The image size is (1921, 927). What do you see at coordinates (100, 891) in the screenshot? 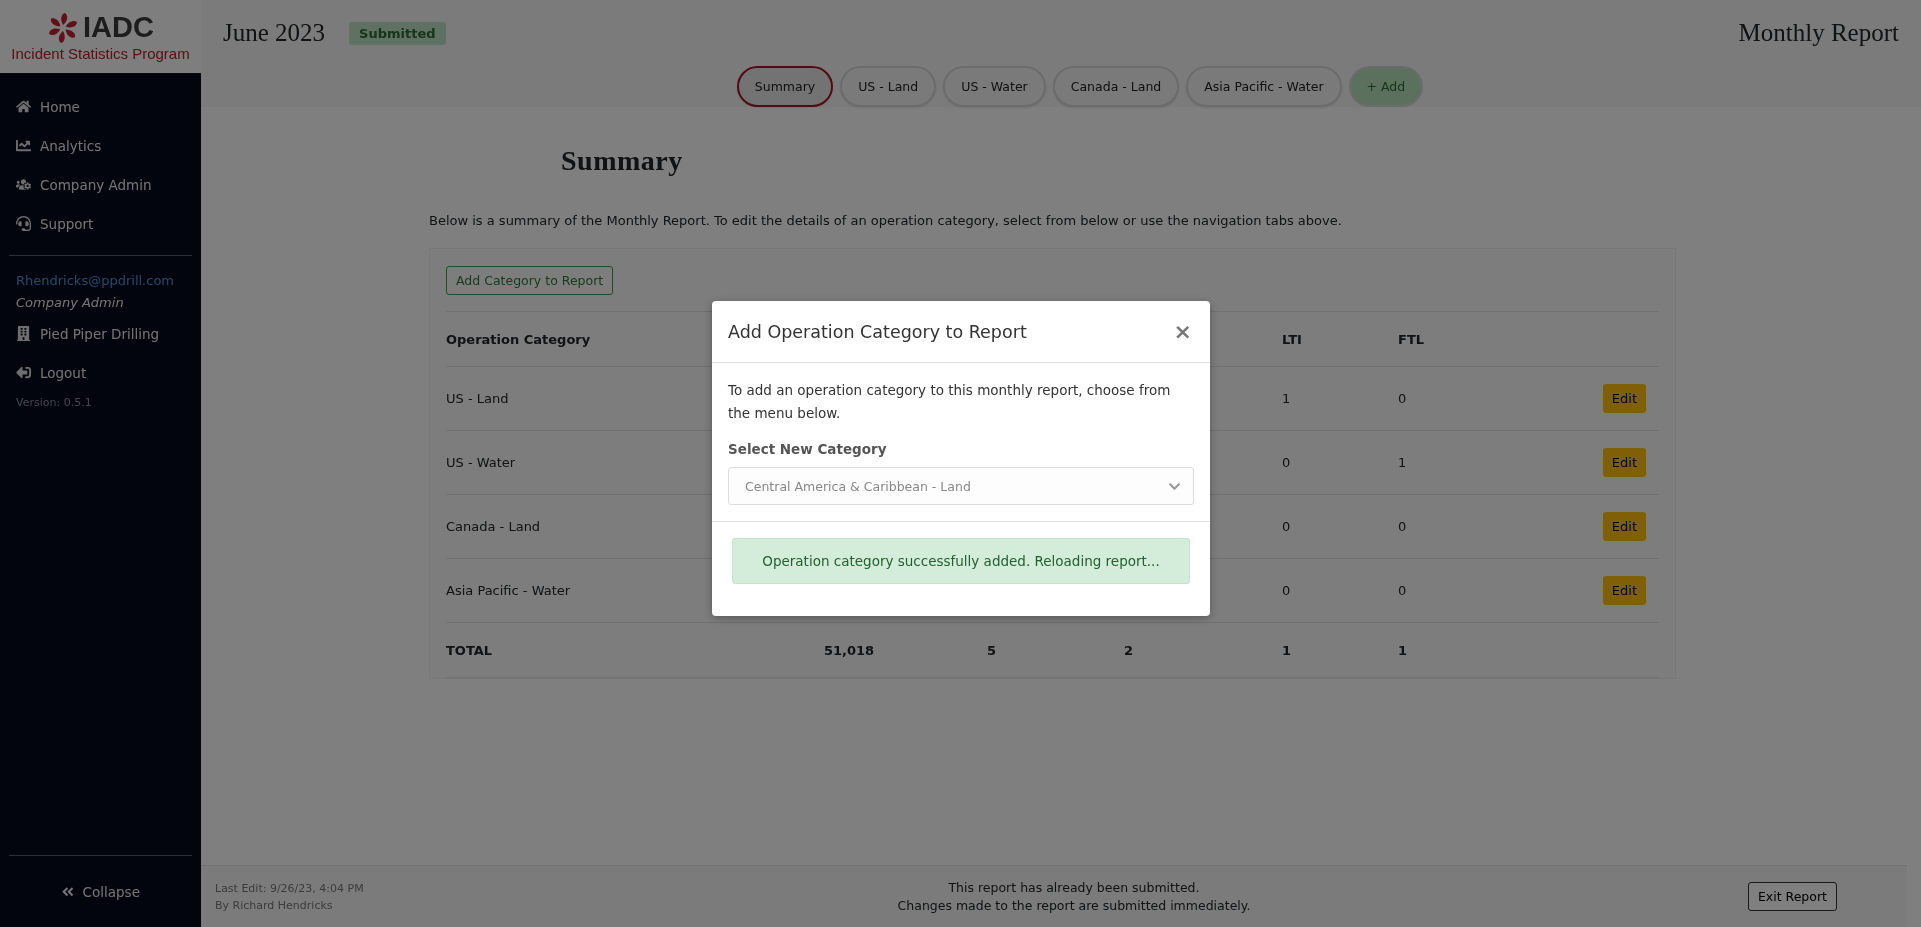
I see `collapse-button: Collapse` at bounding box center [100, 891].